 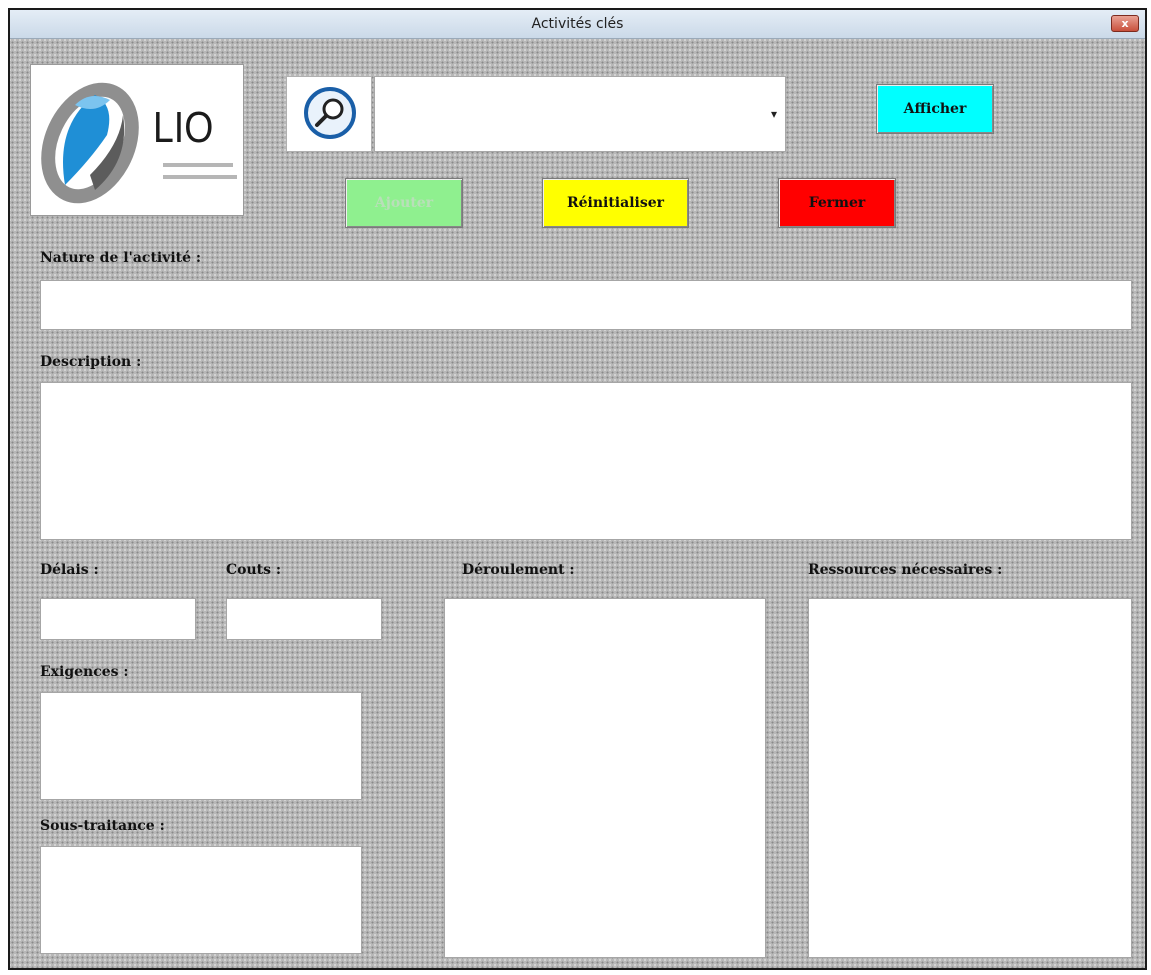 What do you see at coordinates (118, 619) in the screenshot?
I see `delais-field` at bounding box center [118, 619].